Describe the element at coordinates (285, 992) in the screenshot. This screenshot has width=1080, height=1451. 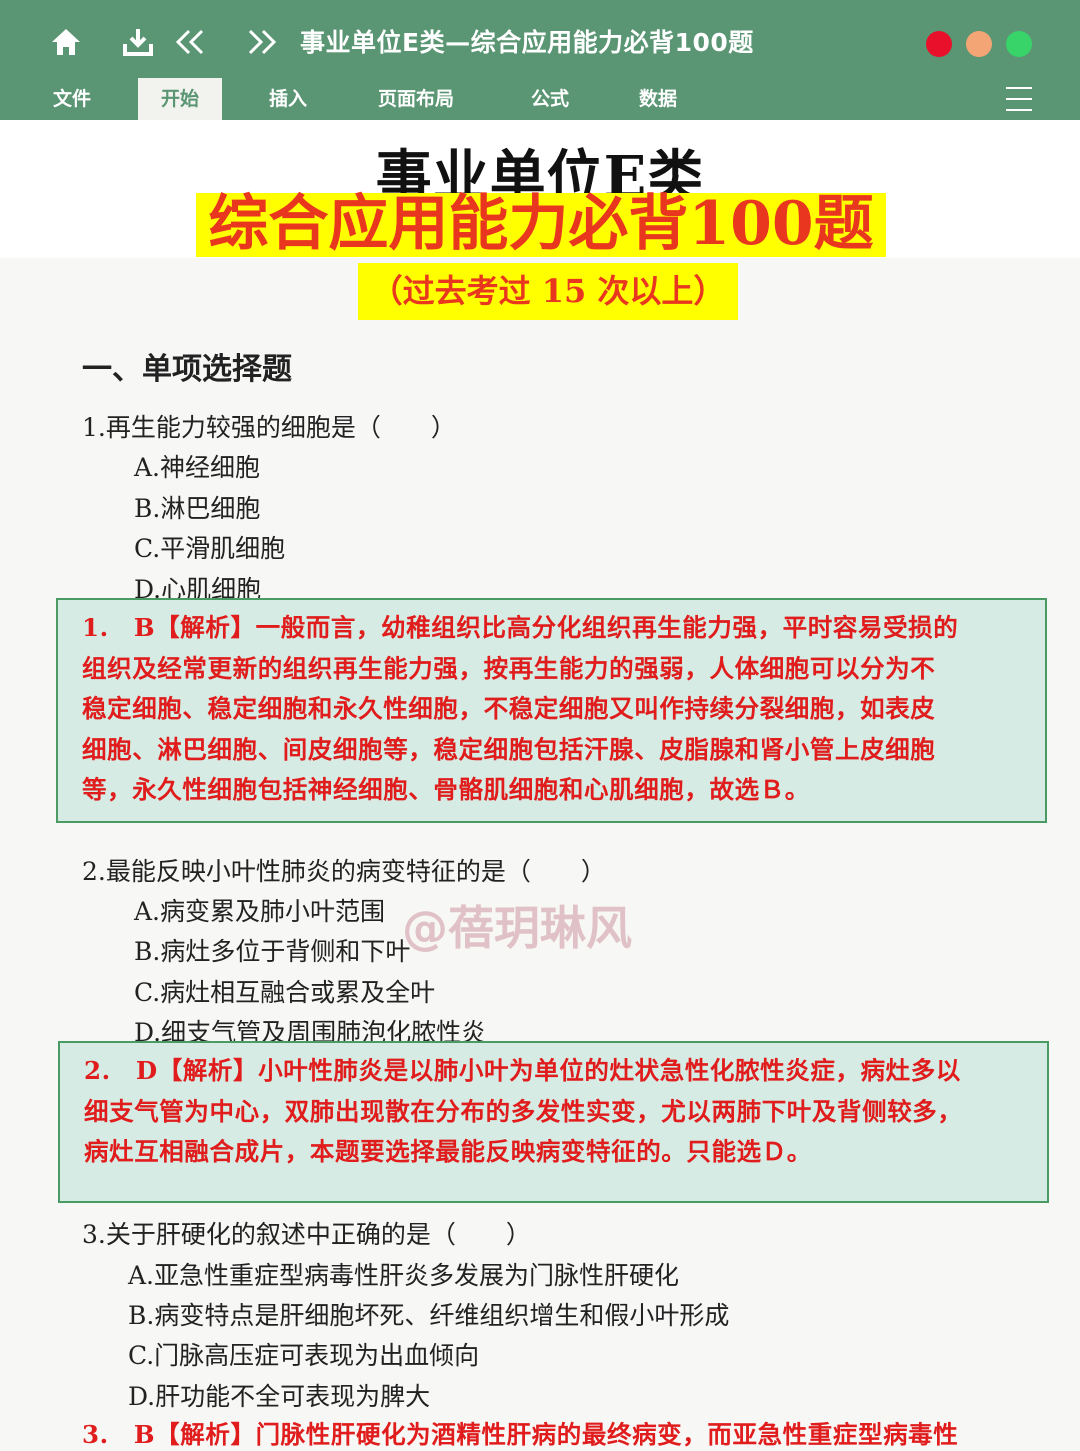
I see `question-option: C.病灶相互融合或累及全叶` at that location.